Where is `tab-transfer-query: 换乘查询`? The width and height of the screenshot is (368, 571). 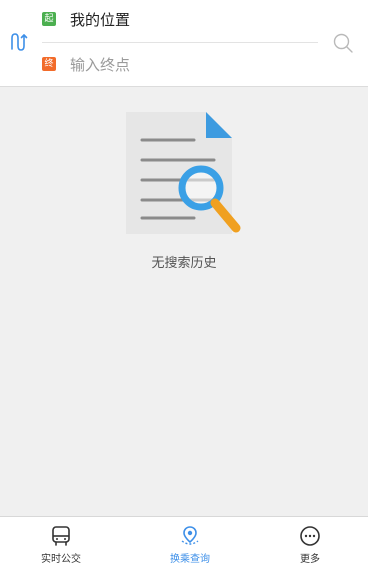 tab-transfer-query: 换乘查询 is located at coordinates (190, 544).